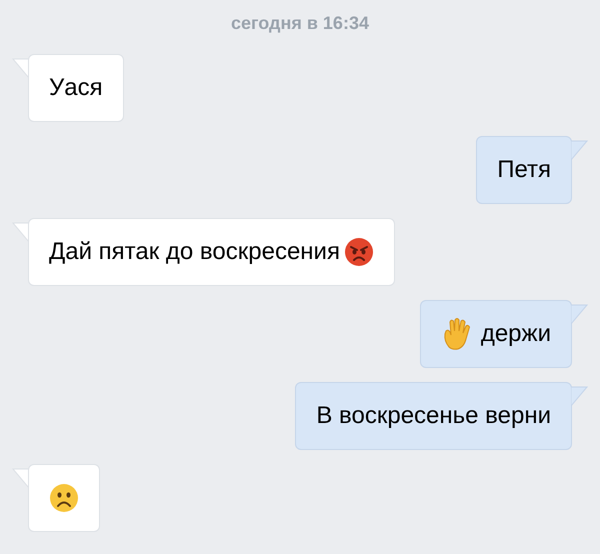 The width and height of the screenshot is (600, 554). Describe the element at coordinates (194, 252) in the screenshot. I see `message-text: Дай пятак до воскресения` at that location.